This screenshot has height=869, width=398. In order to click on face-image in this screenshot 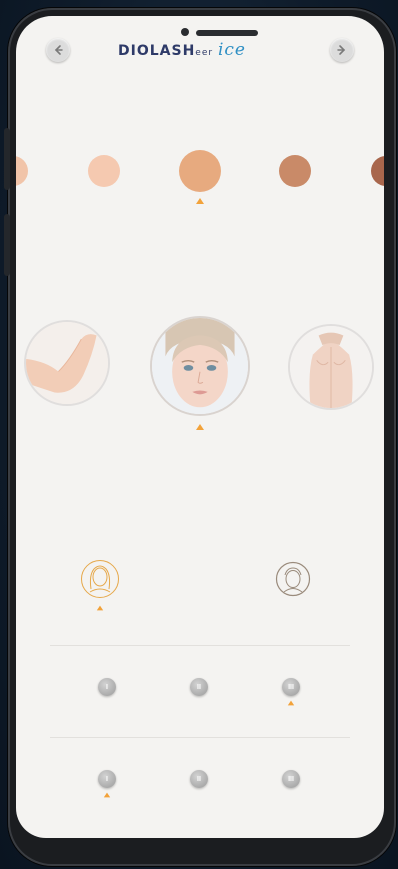, I will do `click(200, 366)`.